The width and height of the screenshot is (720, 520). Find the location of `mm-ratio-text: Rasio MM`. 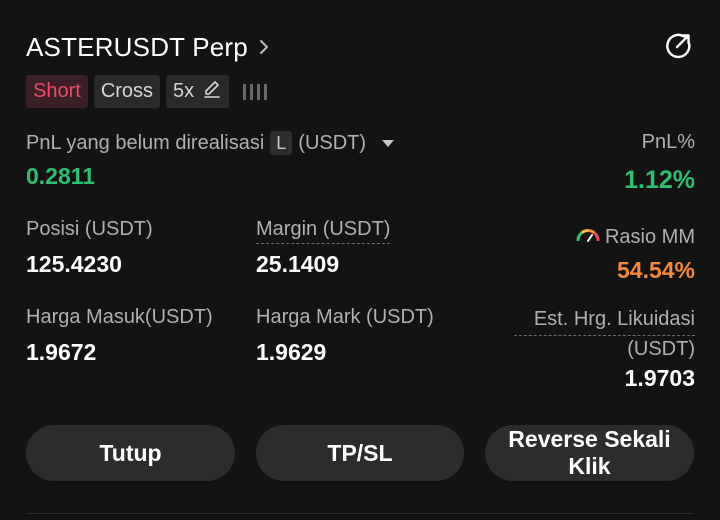

mm-ratio-text: Rasio MM is located at coordinates (649, 236).